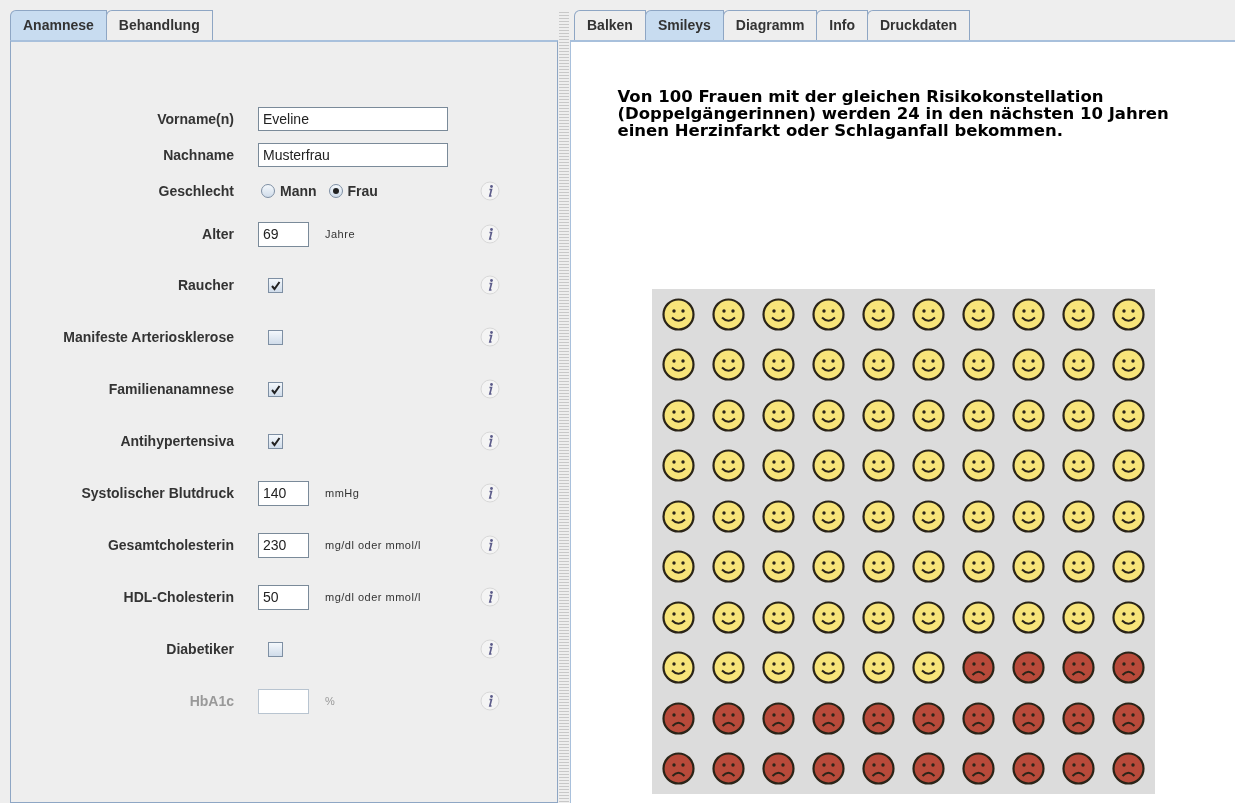  Describe the element at coordinates (684, 25) in the screenshot. I see `tab: Smileys` at that location.